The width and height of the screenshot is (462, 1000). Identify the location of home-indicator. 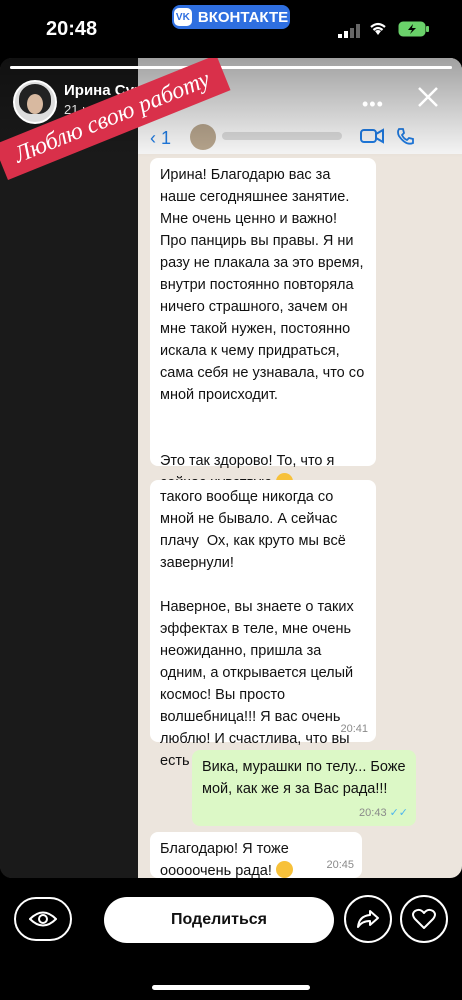
(231, 987).